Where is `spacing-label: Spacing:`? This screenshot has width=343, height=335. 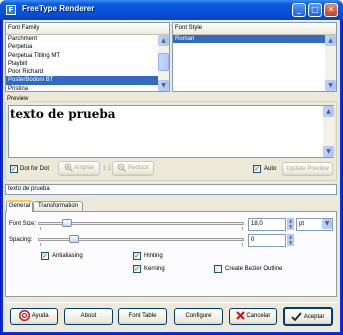 spacing-label: Spacing: is located at coordinates (21, 240).